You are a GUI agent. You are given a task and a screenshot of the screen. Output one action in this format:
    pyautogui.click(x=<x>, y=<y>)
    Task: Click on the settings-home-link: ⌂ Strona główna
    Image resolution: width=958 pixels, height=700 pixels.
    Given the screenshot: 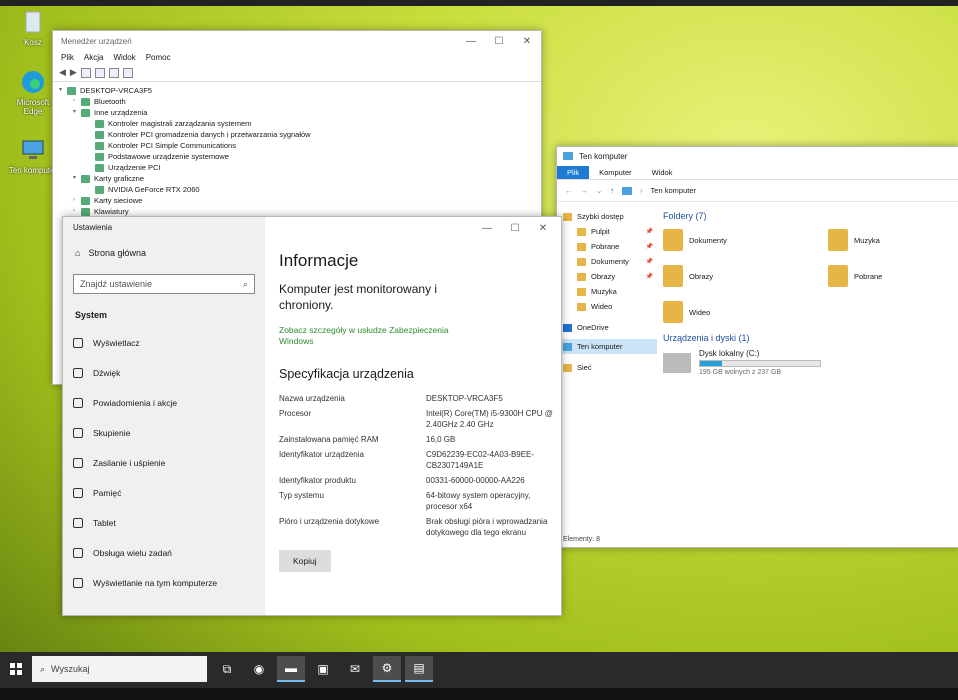 What is the action you would take?
    pyautogui.click(x=164, y=253)
    